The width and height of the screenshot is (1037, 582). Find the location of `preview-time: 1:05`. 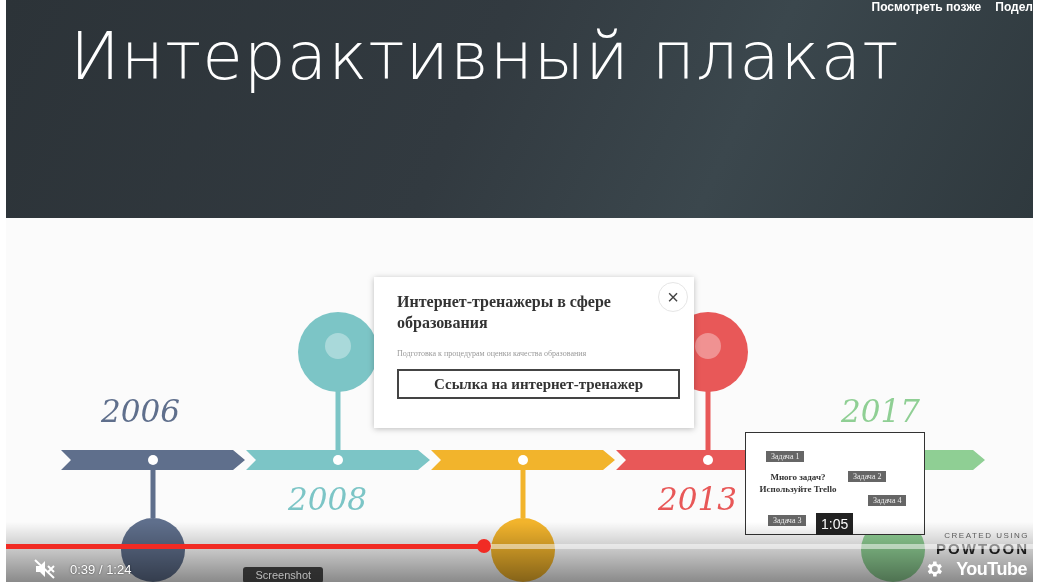

preview-time: 1:05 is located at coordinates (835, 524).